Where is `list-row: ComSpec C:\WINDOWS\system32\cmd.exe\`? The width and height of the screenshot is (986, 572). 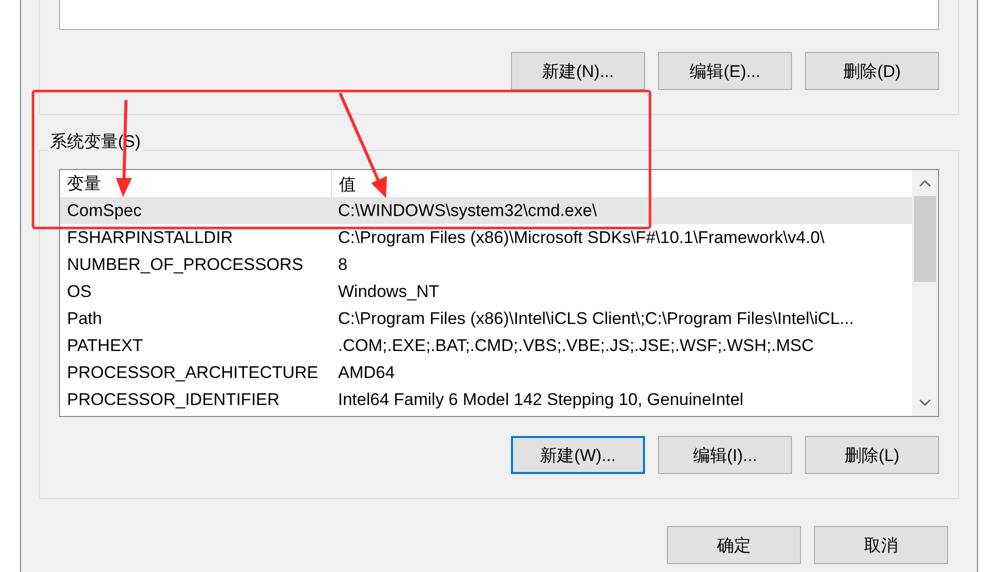
list-row: ComSpec C:\WINDOWS\system32\cmd.exe\ is located at coordinates (486, 210).